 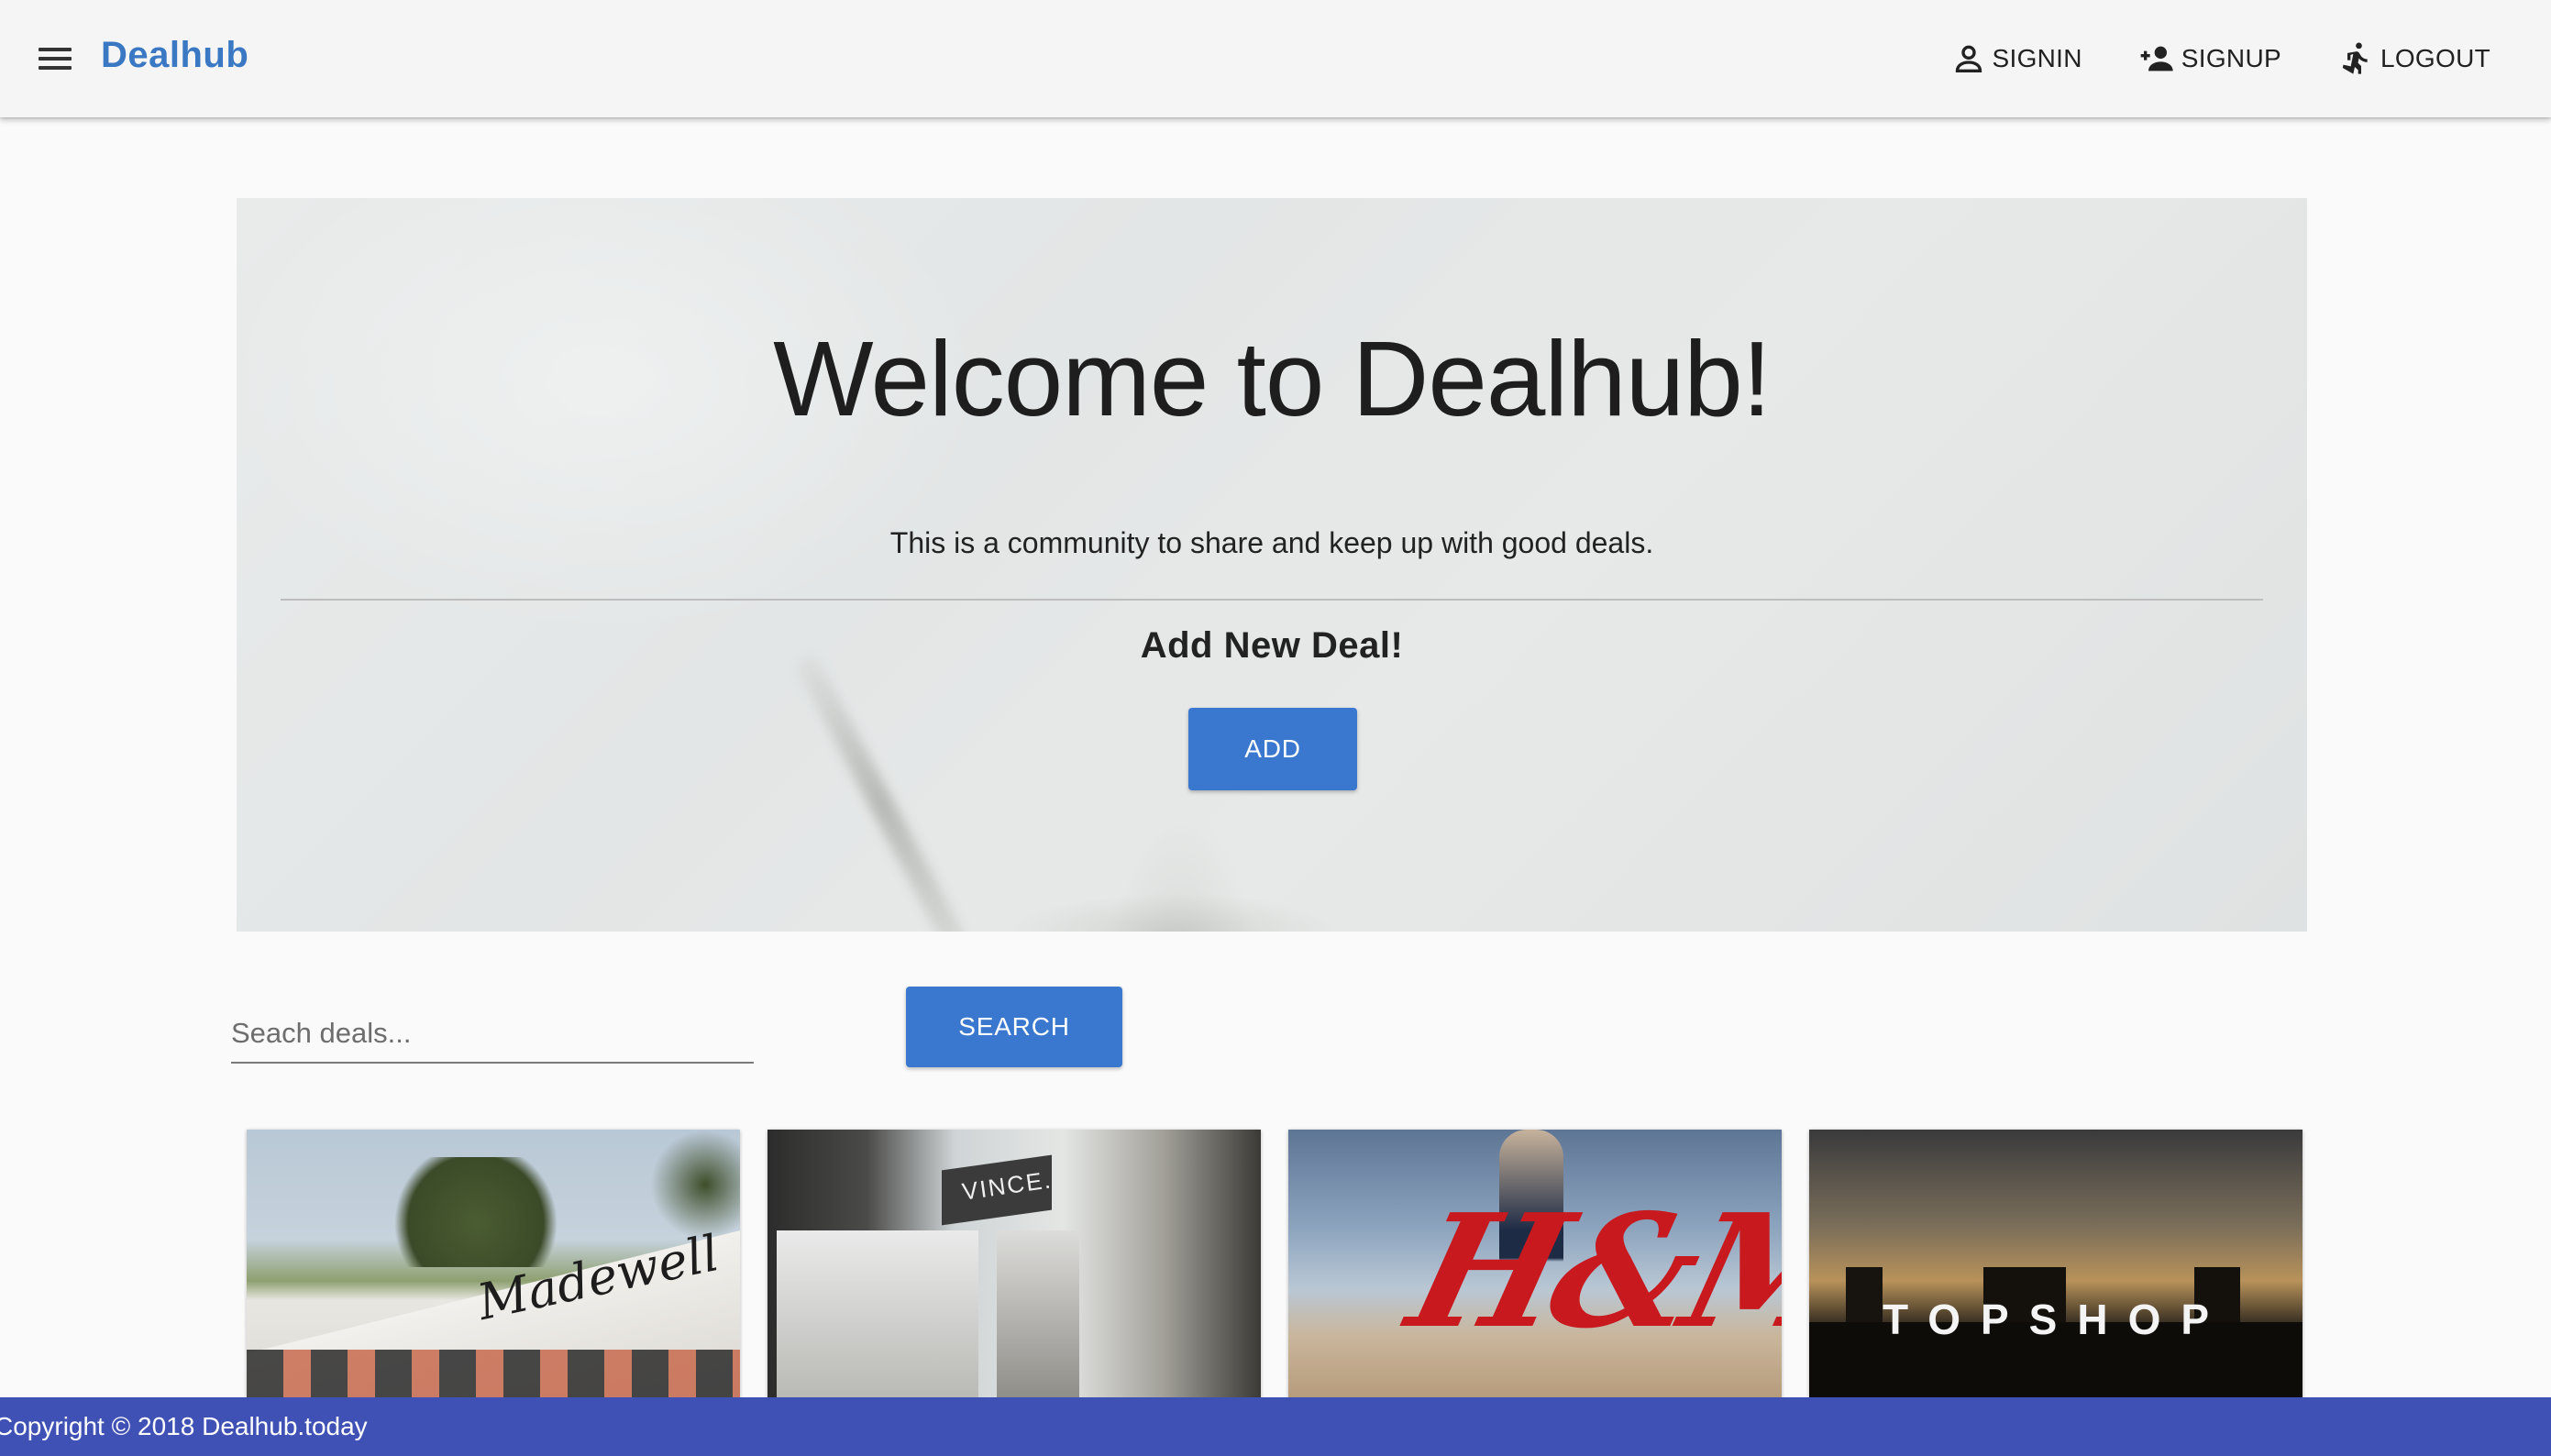 I want to click on copyright-text: Copyright © 2018 Dealhub.today, so click(x=184, y=1426).